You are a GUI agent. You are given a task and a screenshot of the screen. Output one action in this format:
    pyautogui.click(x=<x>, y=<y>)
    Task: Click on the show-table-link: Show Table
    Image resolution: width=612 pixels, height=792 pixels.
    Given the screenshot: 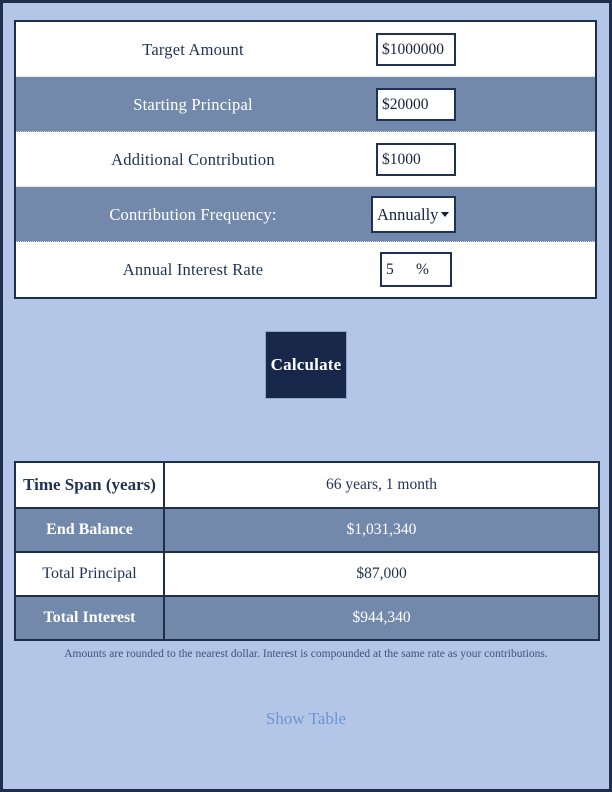 What is the action you would take?
    pyautogui.click(x=306, y=718)
    